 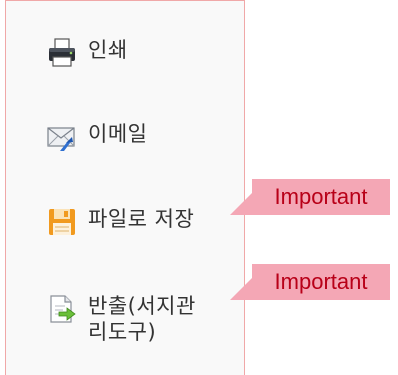 I want to click on email-option: 이메일, so click(x=96, y=137).